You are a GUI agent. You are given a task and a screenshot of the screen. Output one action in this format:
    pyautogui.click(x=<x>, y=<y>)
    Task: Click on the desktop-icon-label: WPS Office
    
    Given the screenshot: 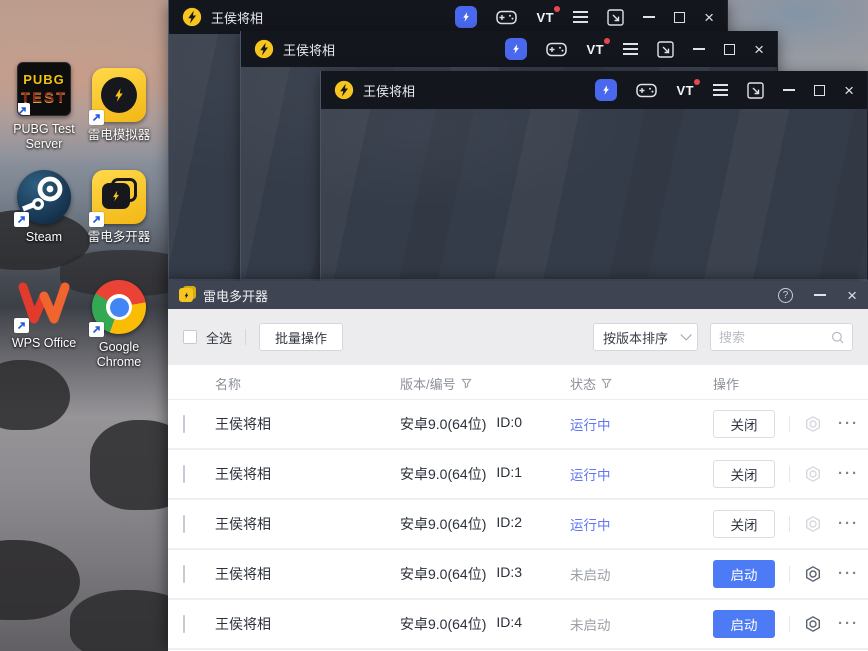 What is the action you would take?
    pyautogui.click(x=44, y=343)
    